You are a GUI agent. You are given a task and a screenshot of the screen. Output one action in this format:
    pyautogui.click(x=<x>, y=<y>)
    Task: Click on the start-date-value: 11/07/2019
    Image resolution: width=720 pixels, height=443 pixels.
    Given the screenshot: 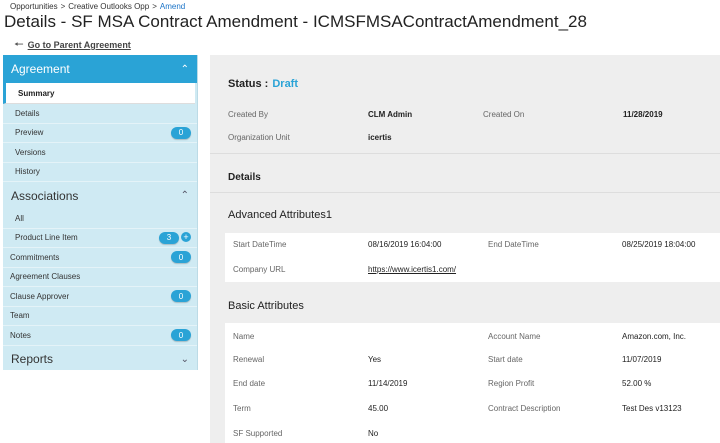 What is the action you would take?
    pyautogui.click(x=642, y=359)
    